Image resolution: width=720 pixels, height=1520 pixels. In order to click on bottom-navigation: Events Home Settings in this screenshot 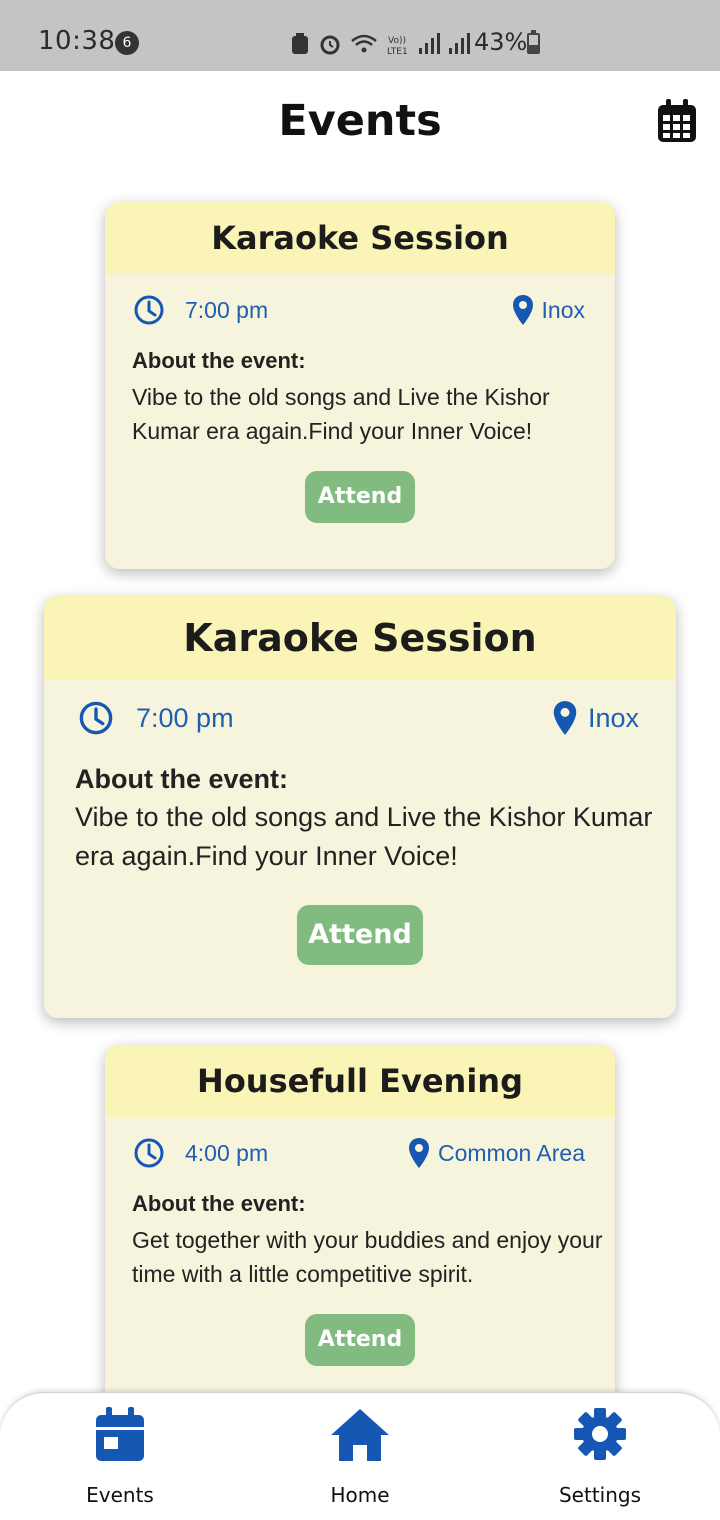, I will do `click(360, 1456)`.